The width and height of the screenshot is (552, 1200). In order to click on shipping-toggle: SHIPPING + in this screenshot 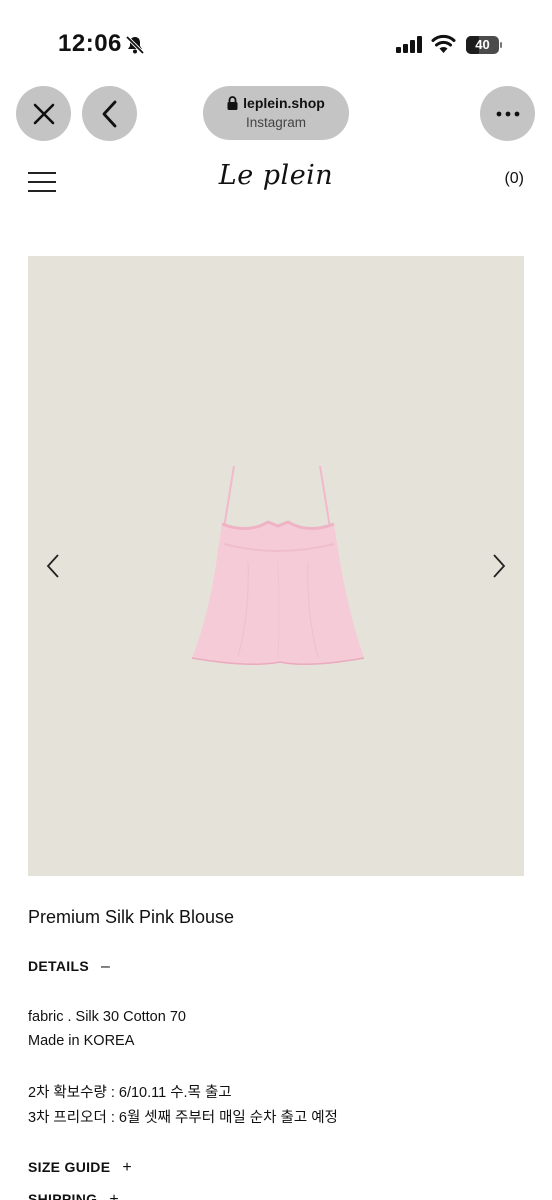, I will do `click(73, 1195)`.